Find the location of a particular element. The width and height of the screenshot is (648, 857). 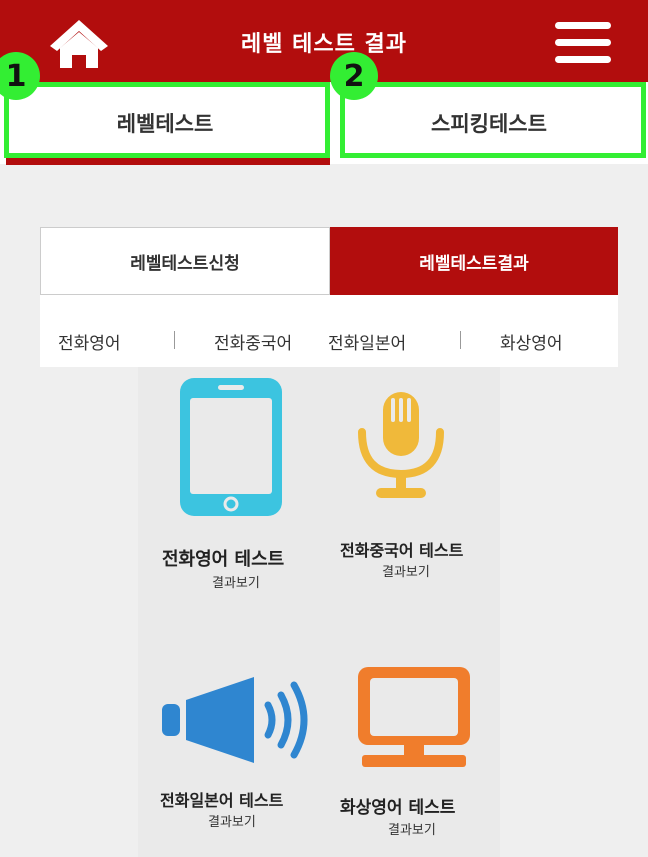

main-tab-bar: 레벨테스트 스피킹테스트 is located at coordinates (324, 123).